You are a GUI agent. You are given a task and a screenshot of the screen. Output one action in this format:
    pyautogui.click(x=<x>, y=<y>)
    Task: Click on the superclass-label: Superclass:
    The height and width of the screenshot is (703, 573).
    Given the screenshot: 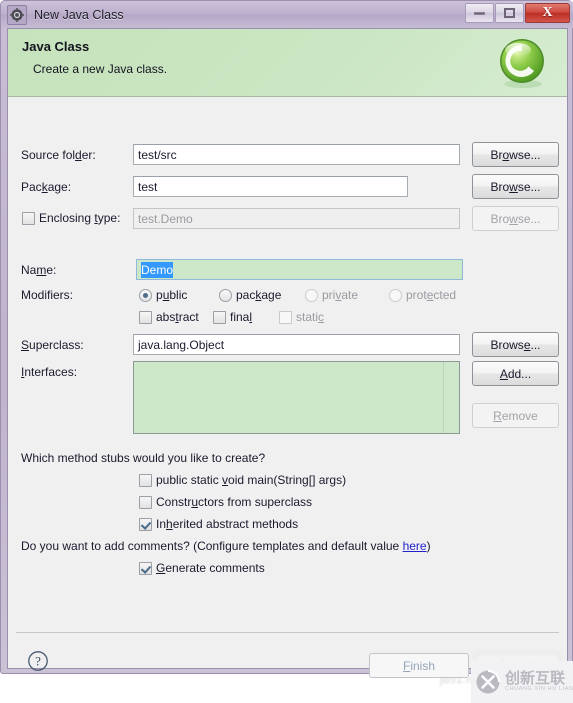 What is the action you would take?
    pyautogui.click(x=52, y=345)
    